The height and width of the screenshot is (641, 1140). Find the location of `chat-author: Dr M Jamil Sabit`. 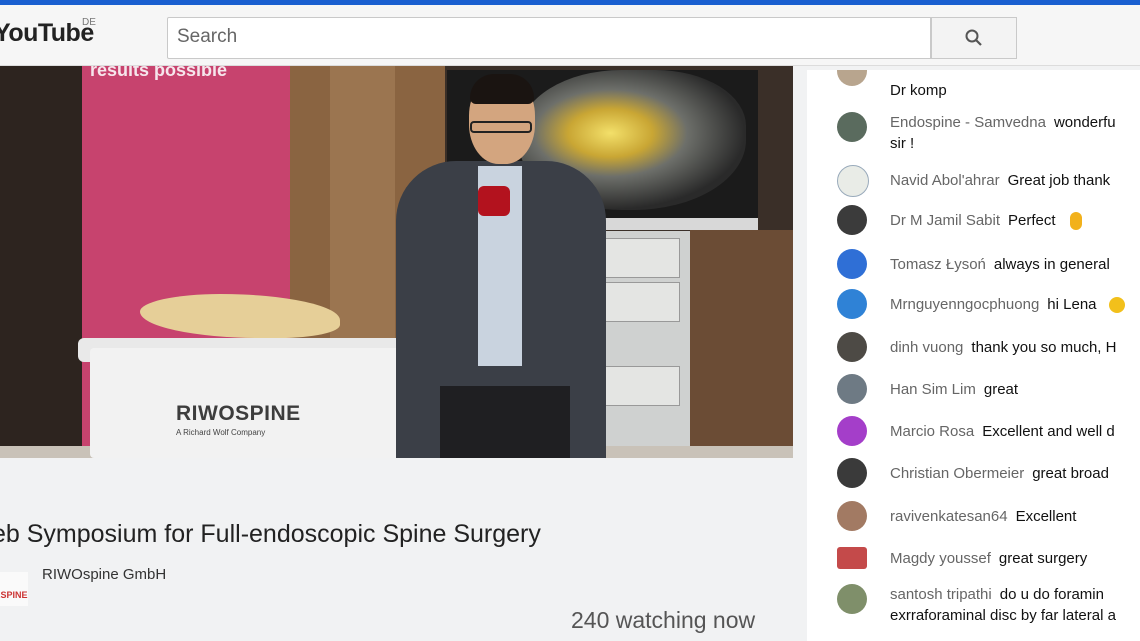

chat-author: Dr M Jamil Sabit is located at coordinates (945, 220).